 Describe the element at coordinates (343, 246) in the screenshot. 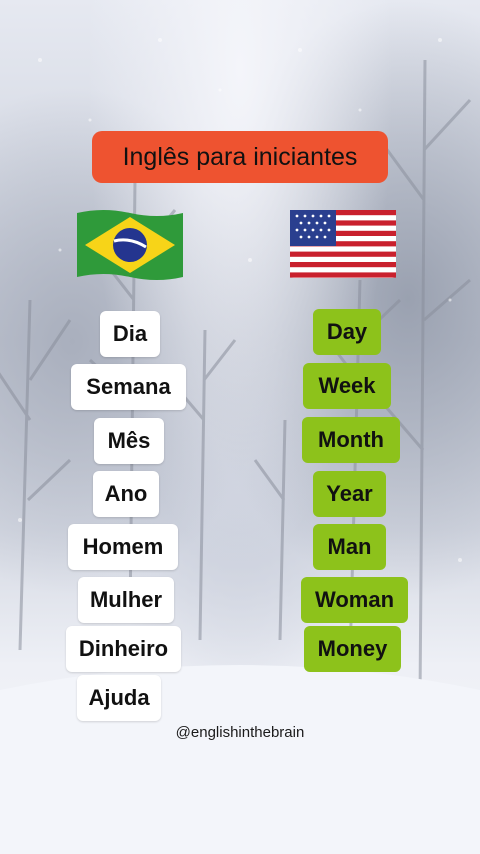

I see `usa-flag-icon` at that location.